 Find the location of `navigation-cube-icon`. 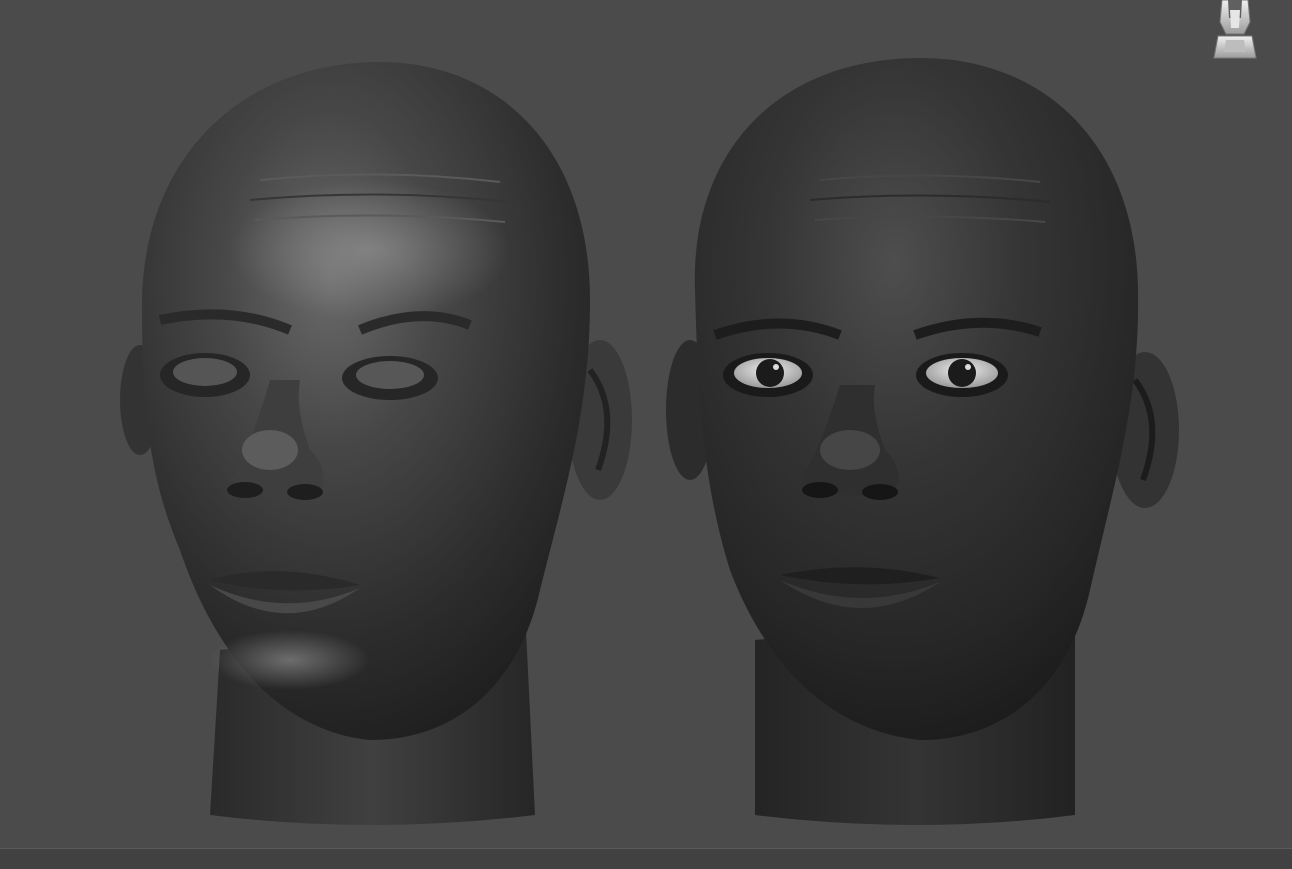

navigation-cube-icon is located at coordinates (1235, 33).